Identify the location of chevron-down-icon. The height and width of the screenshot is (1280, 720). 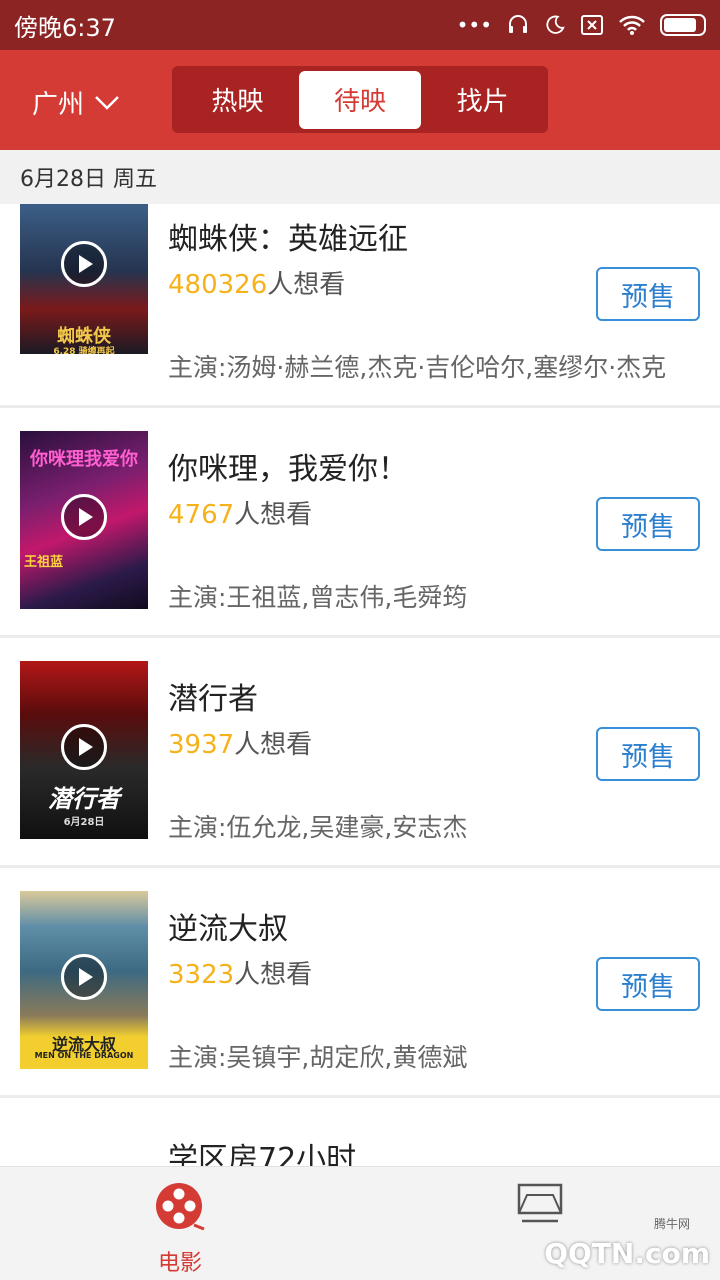
(107, 103).